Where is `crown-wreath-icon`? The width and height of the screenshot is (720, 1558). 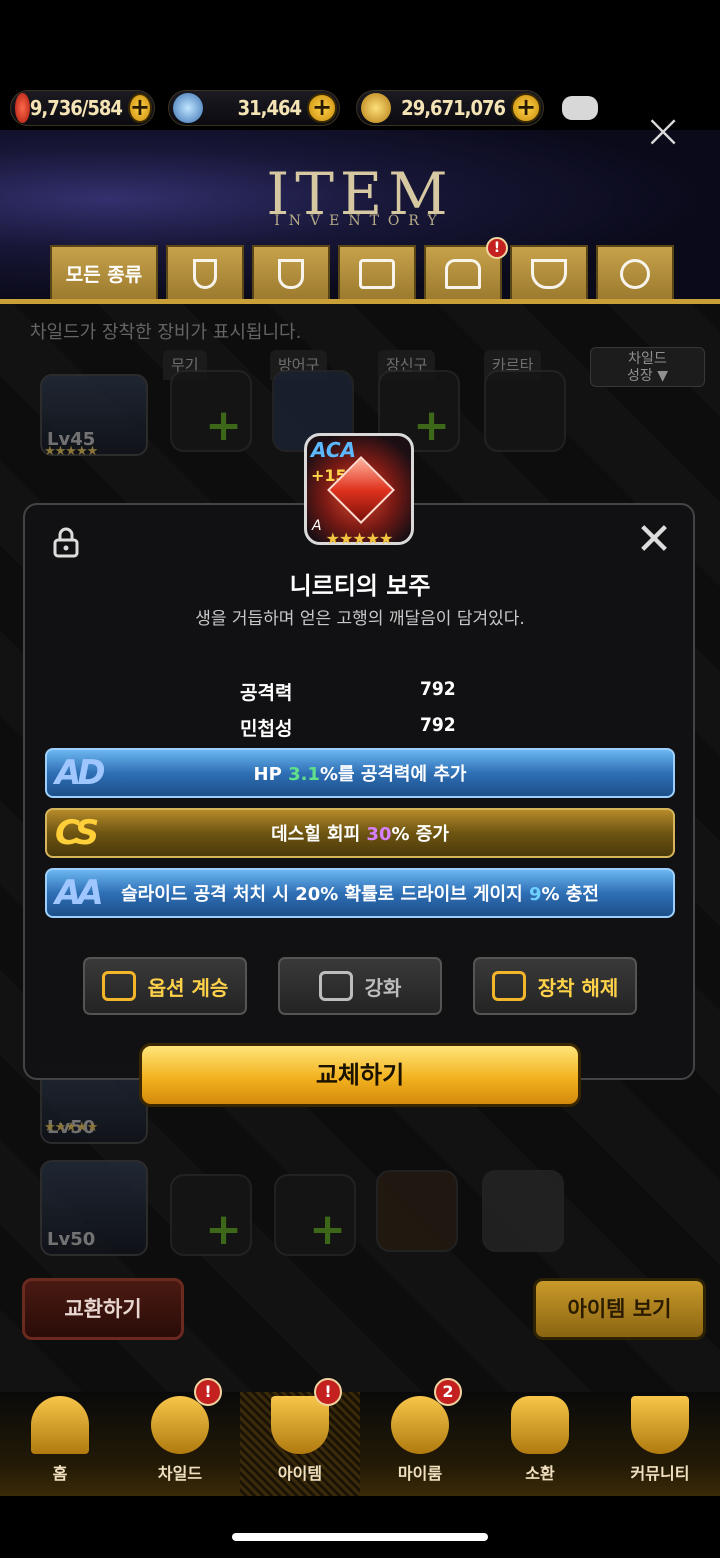
crown-wreath-icon is located at coordinates (420, 1425).